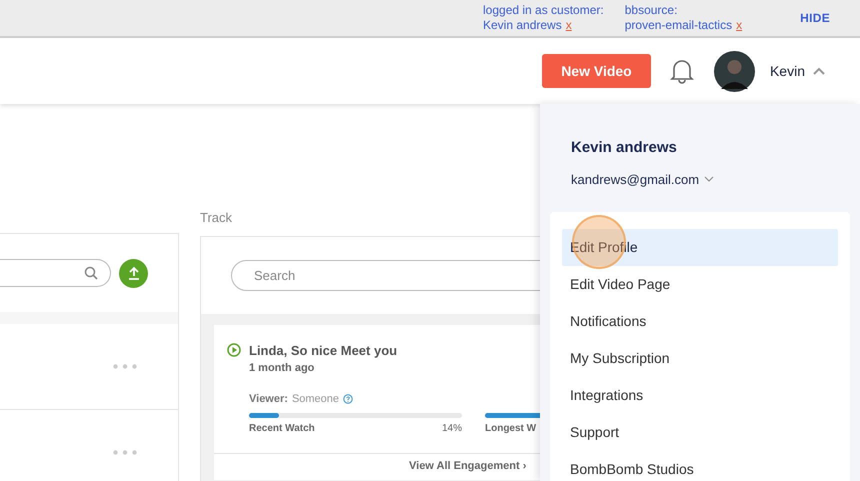  Describe the element at coordinates (217, 218) in the screenshot. I see `section-label: Track` at that location.